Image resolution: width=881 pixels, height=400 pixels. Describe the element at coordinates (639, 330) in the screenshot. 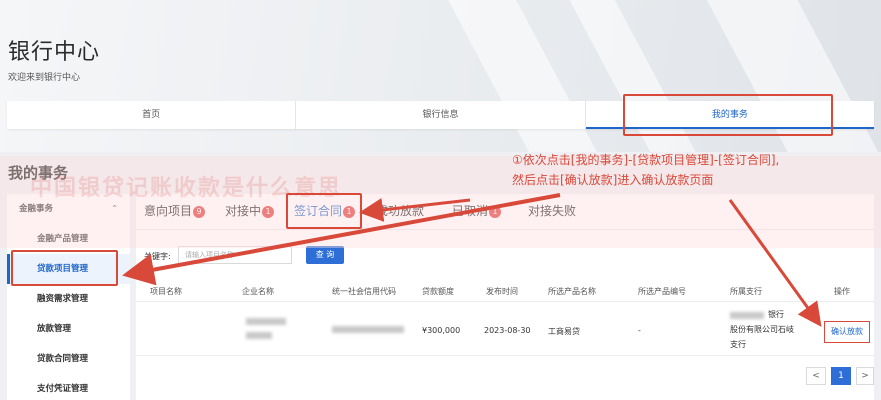

I see `product-code-cell: -` at that location.